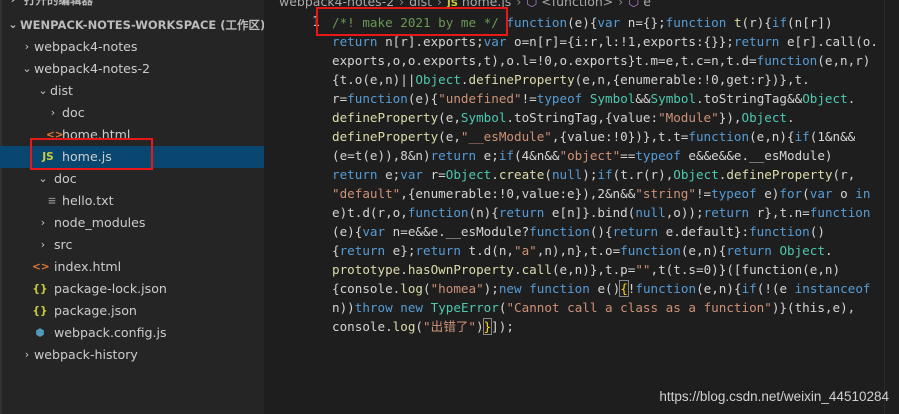  Describe the element at coordinates (132, 91) in the screenshot. I see `tree-item-folder-dist: ⌄ dist` at that location.